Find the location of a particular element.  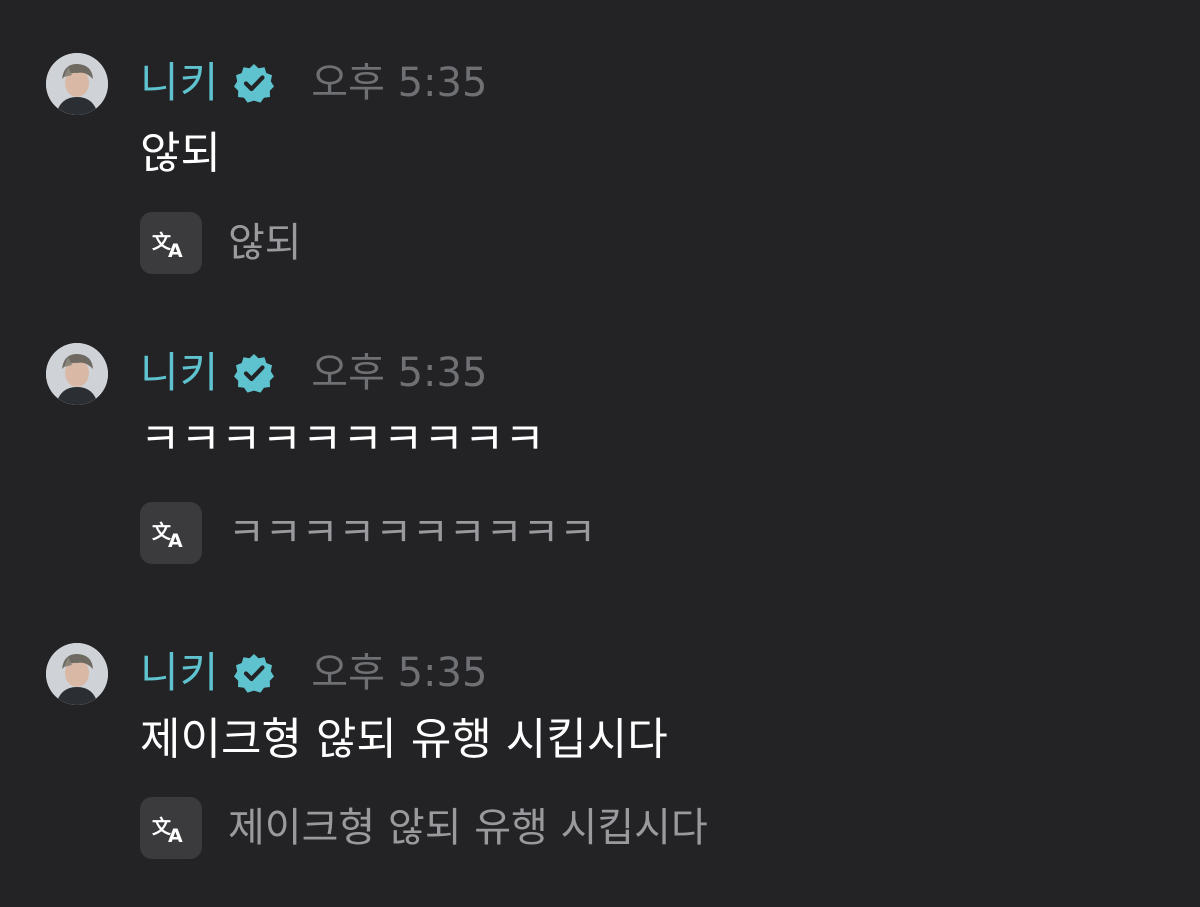

translated-text: 않되 is located at coordinates (265, 243).